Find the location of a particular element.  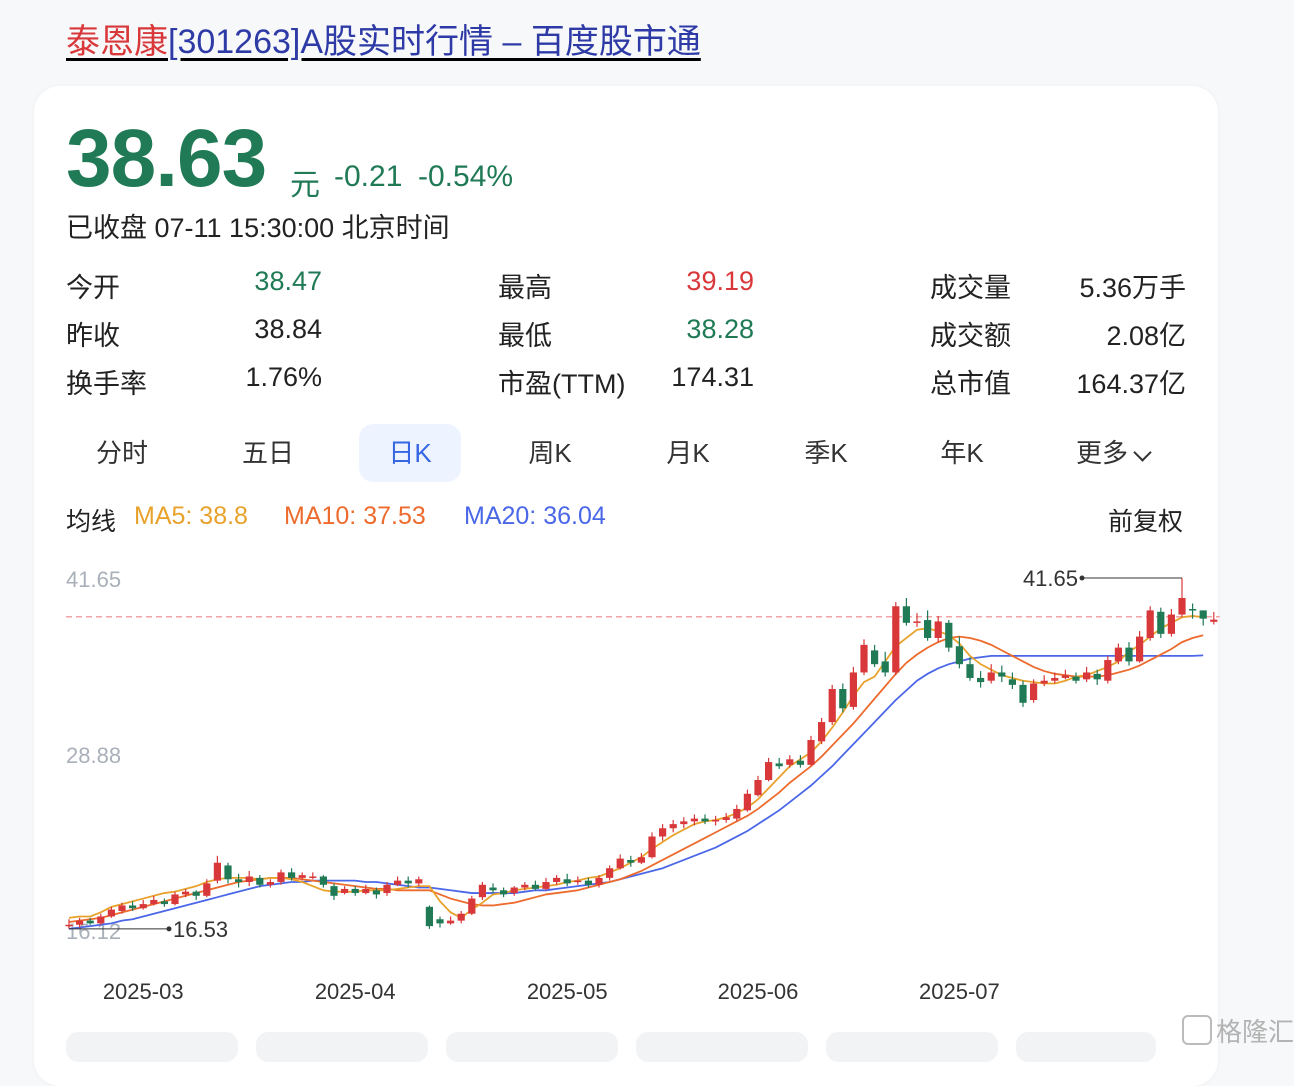

stat-value-open: 38.47 is located at coordinates (288, 281).